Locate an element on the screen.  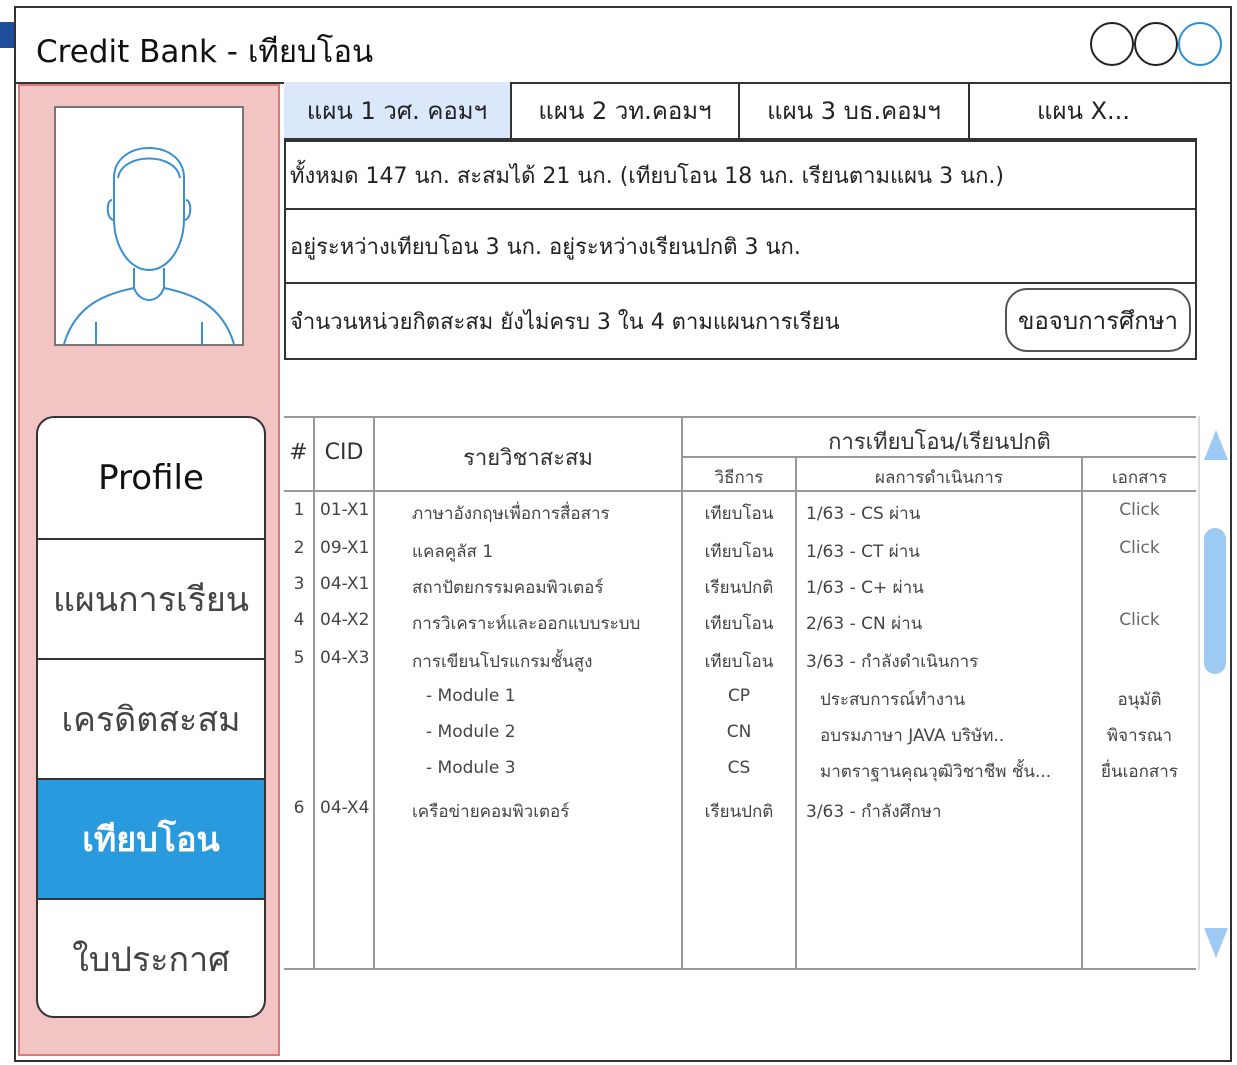
cell-result: อบรมภาษา JAVA บริษัท.. is located at coordinates (912, 736).